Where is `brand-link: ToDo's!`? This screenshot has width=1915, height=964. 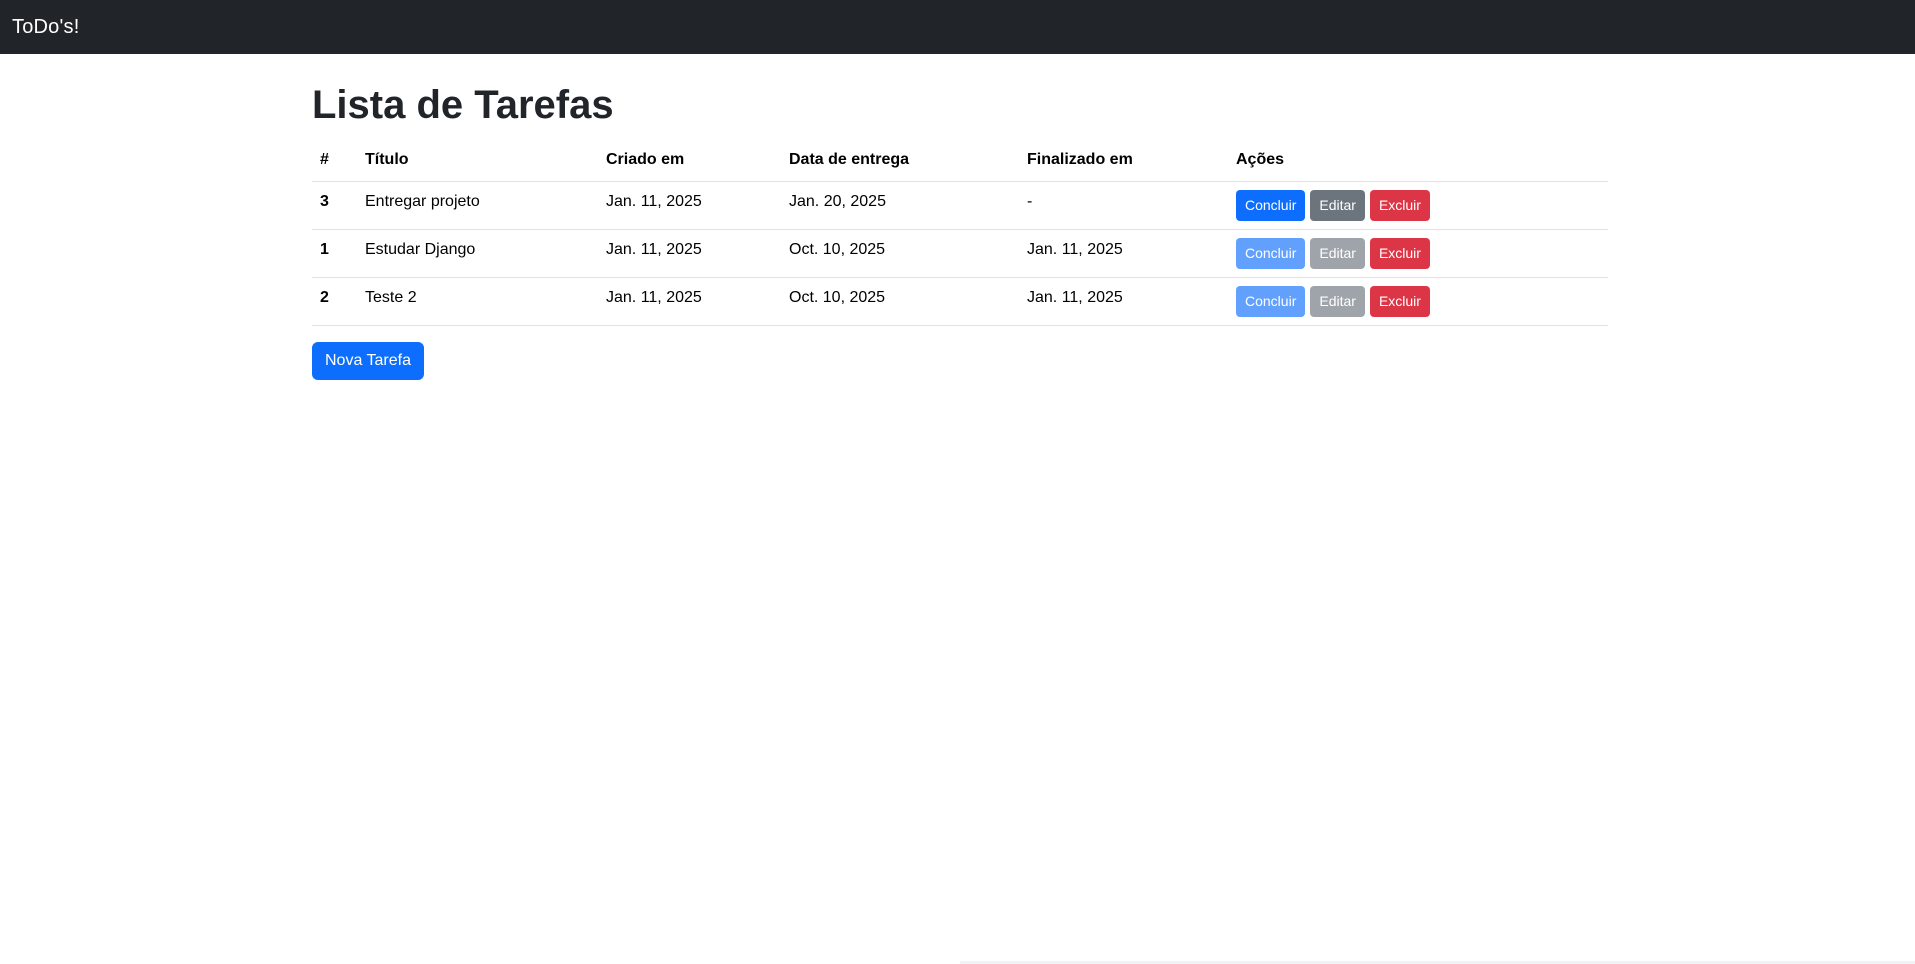 brand-link: ToDo's! is located at coordinates (45, 27).